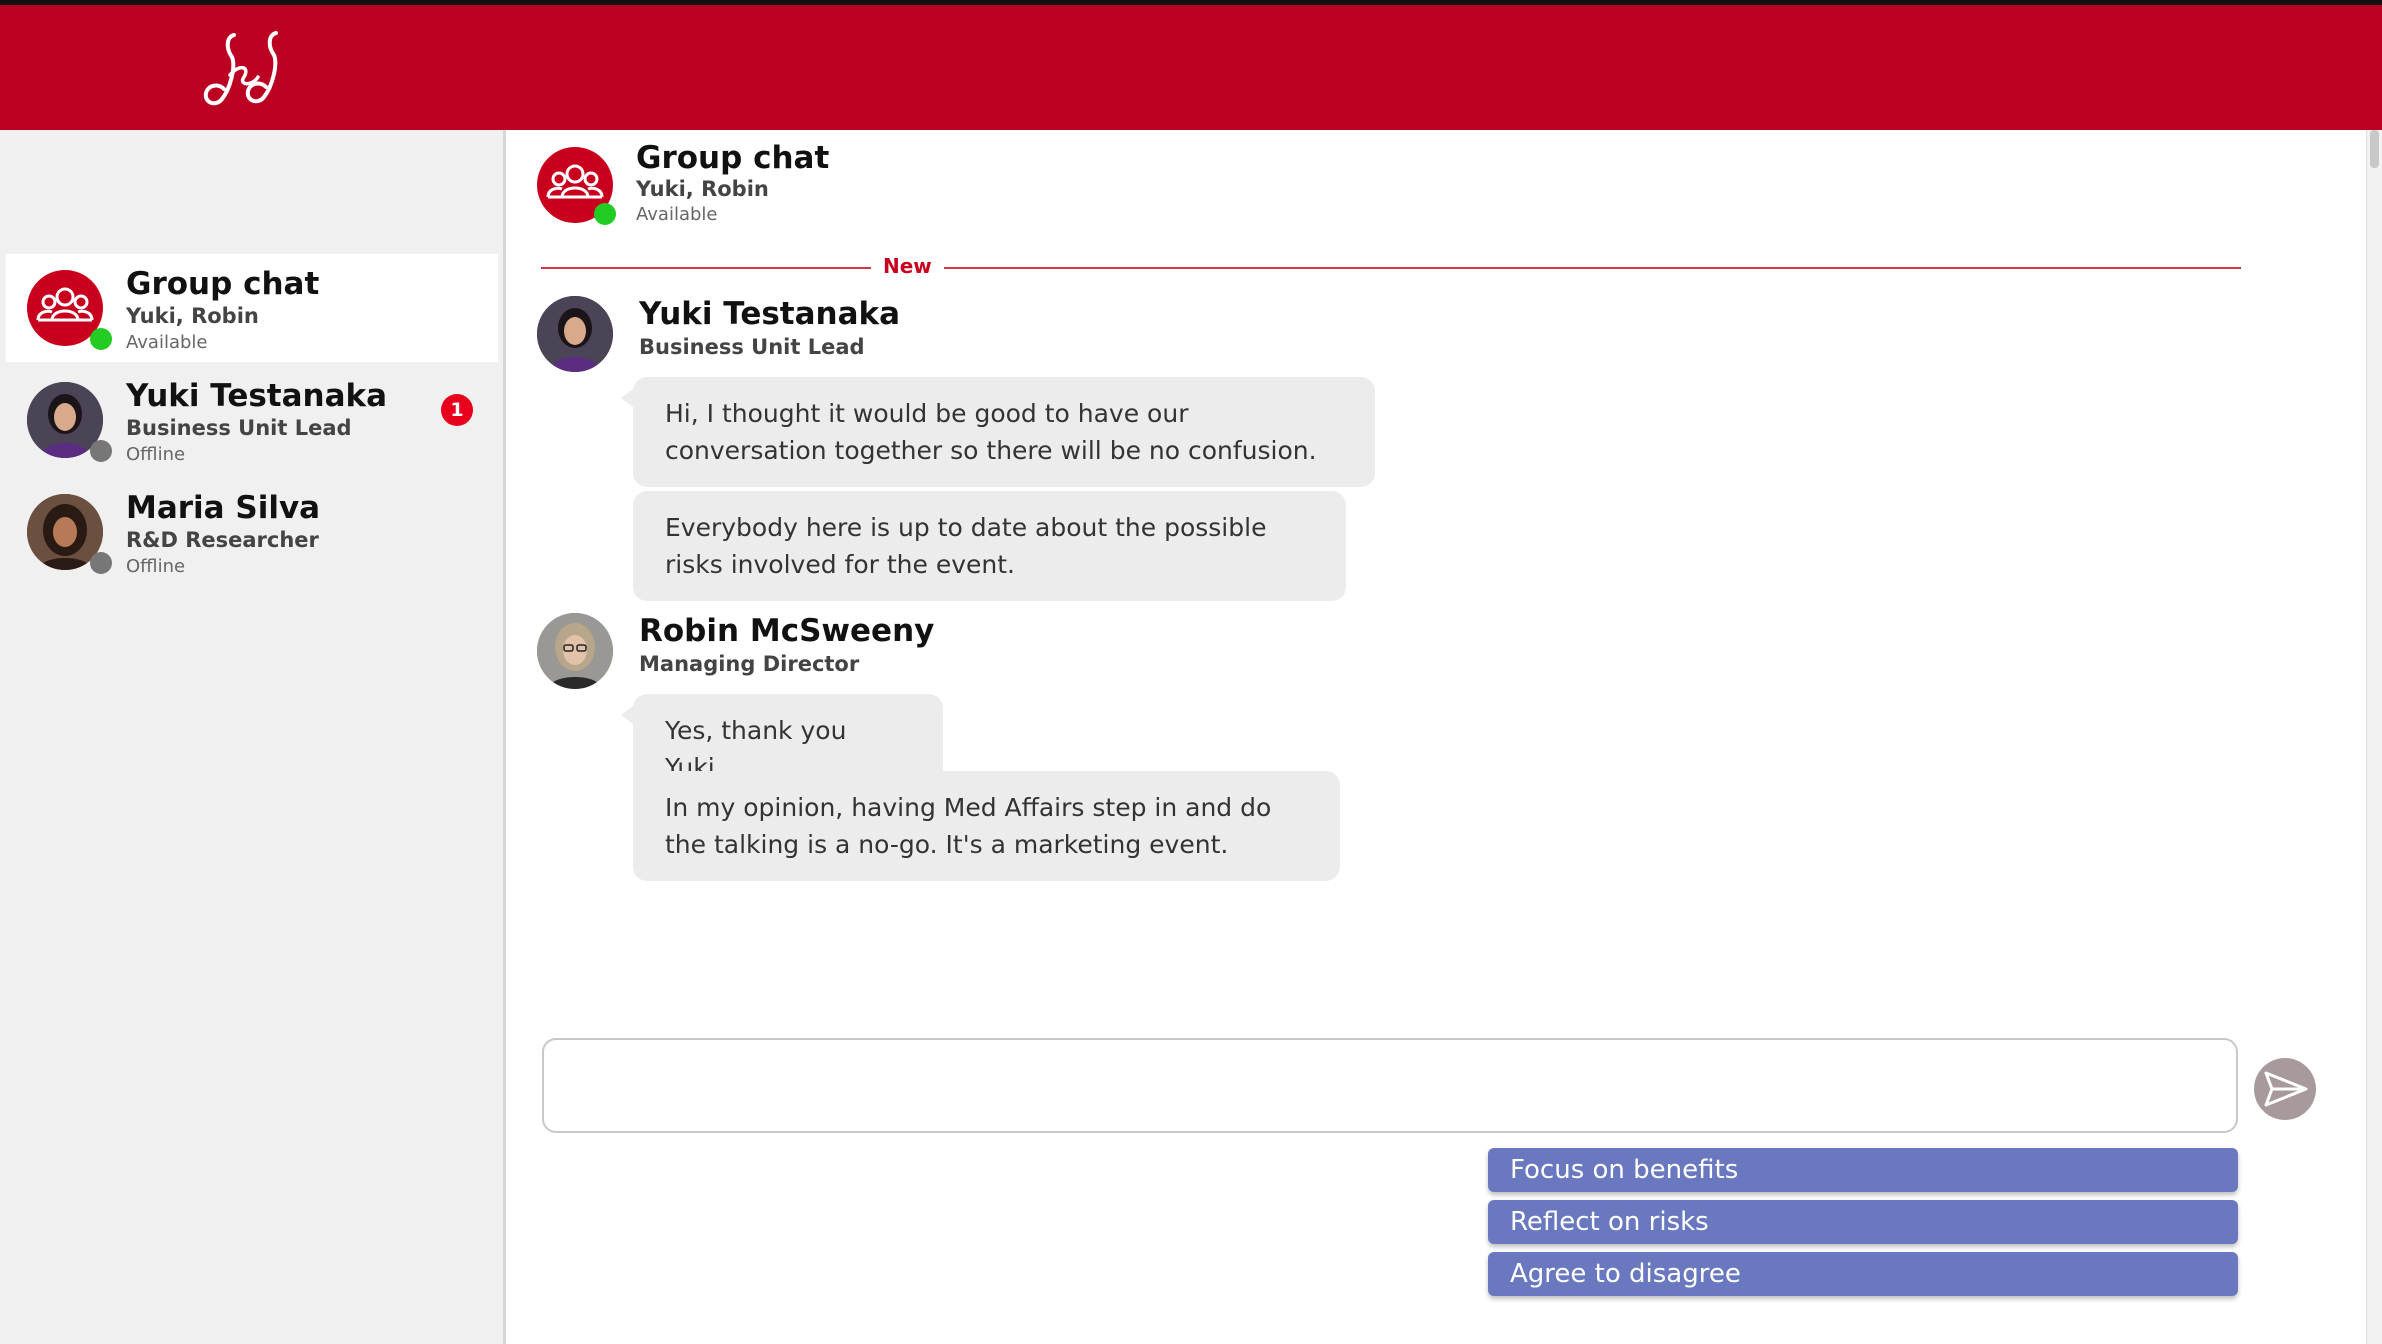 This screenshot has height=1344, width=2382. I want to click on suggestion-reflect-on-risks: Reflect on risks, so click(1863, 1222).